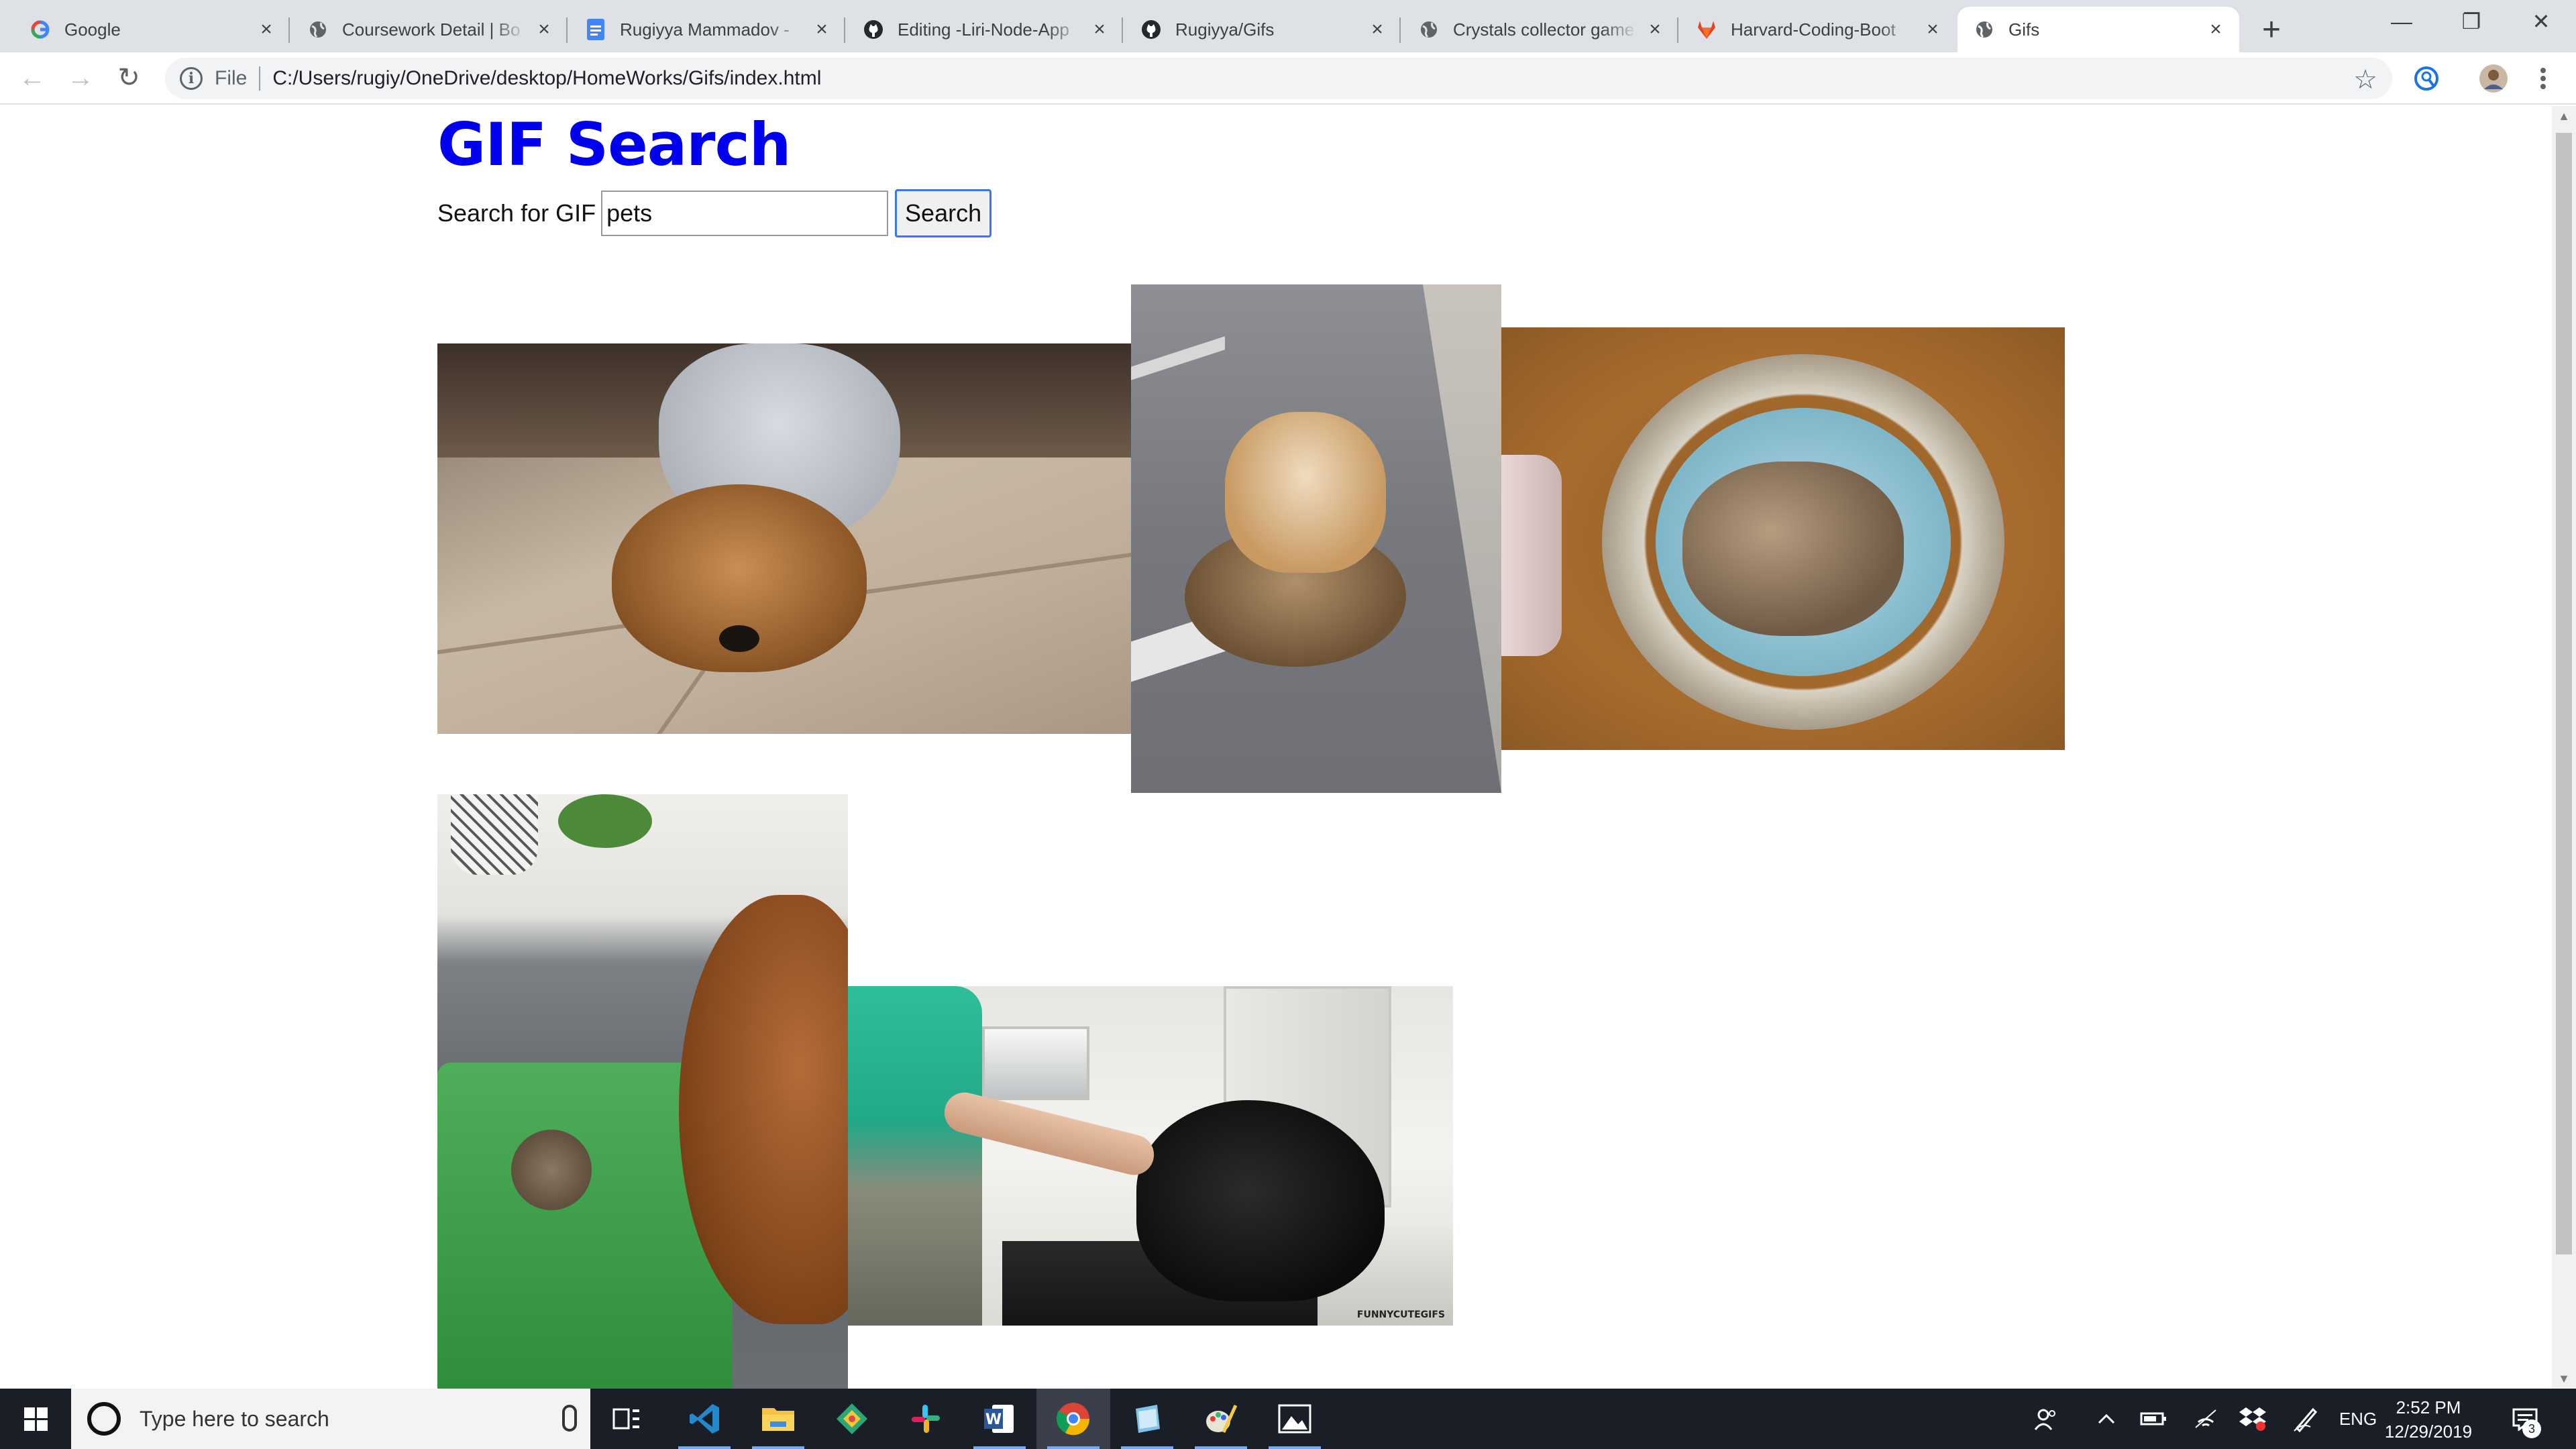 This screenshot has height=1449, width=2576. Describe the element at coordinates (1544, 29) in the screenshot. I see `tab-title: Crystals collector game` at that location.